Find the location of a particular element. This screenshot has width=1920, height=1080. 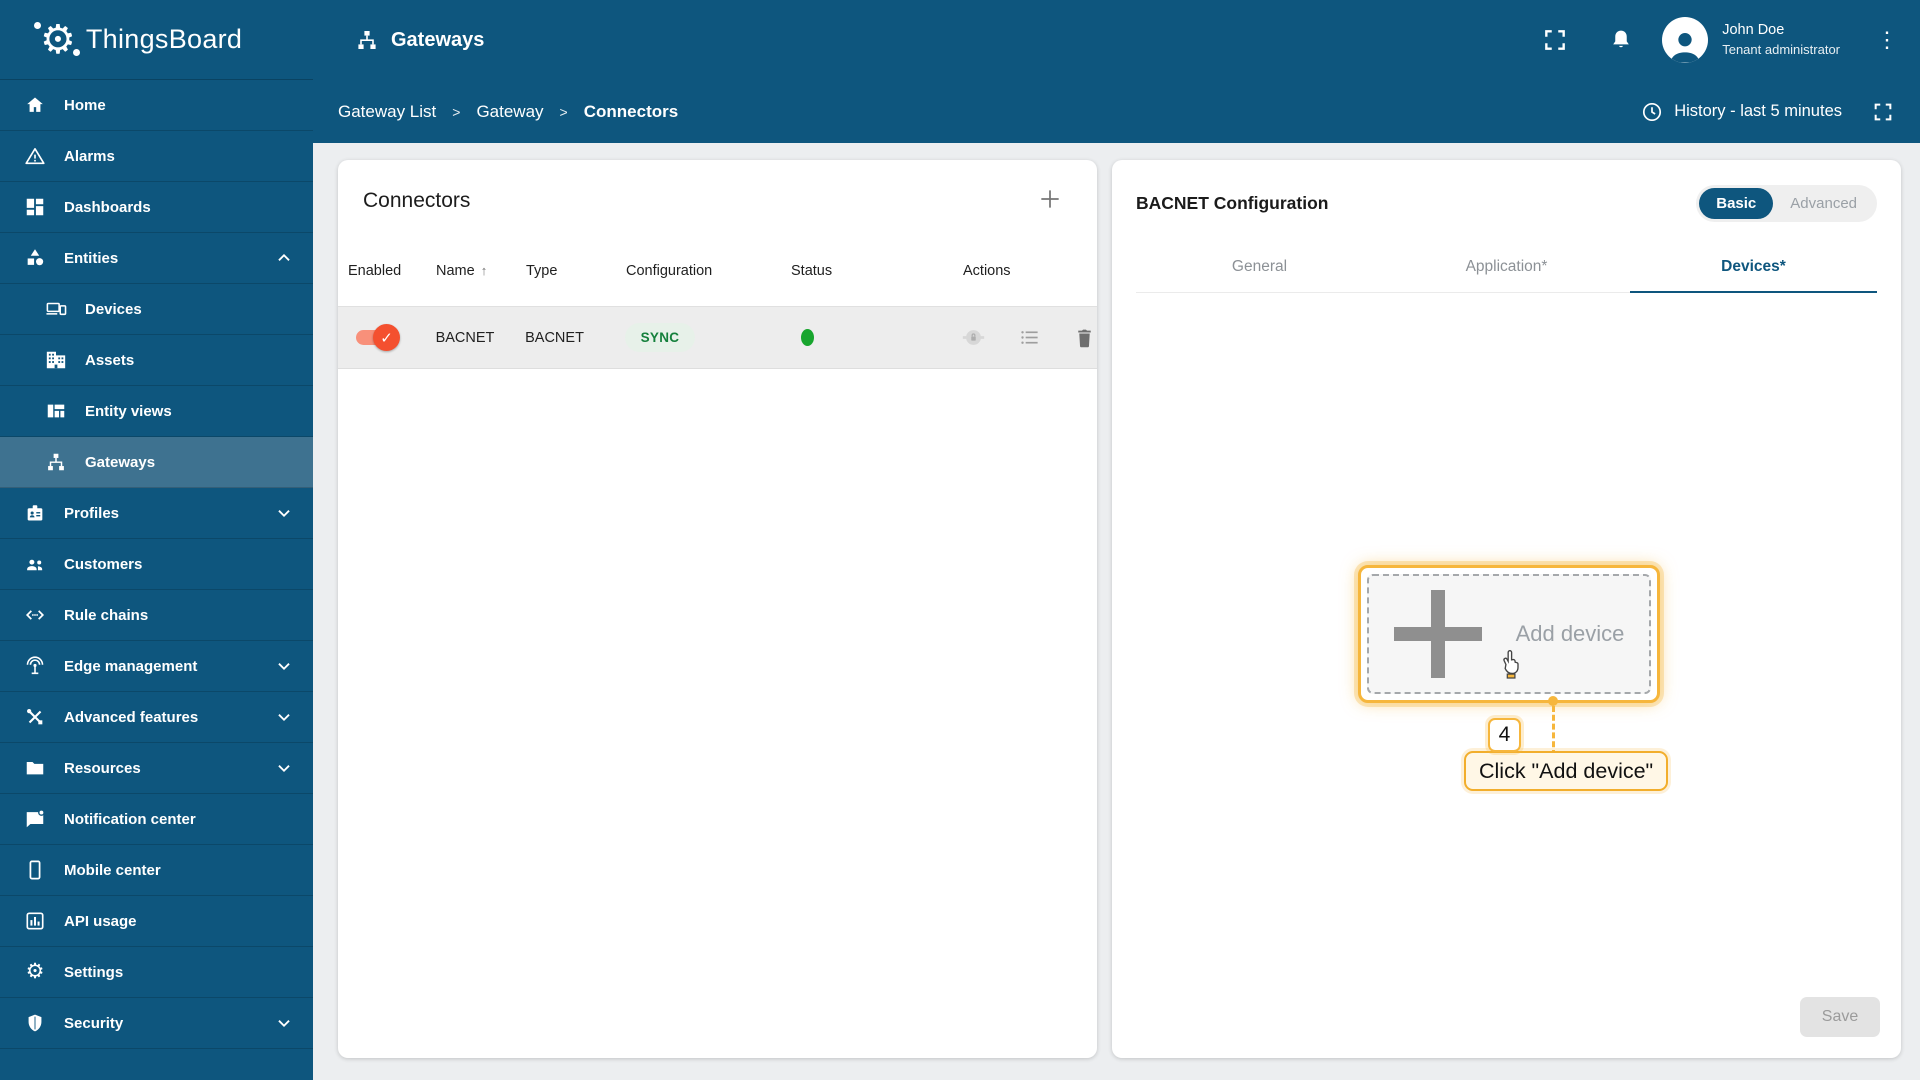

more-menu-button: ⋮ is located at coordinates (1887, 40).